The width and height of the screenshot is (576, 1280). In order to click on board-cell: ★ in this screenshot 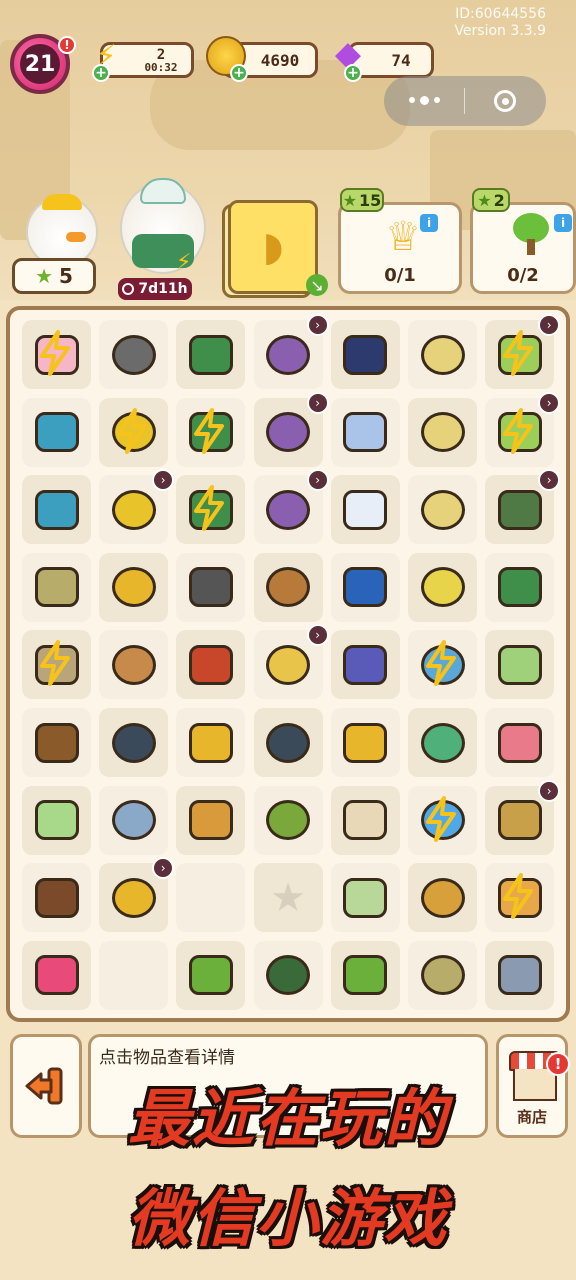, I will do `click(288, 898)`.